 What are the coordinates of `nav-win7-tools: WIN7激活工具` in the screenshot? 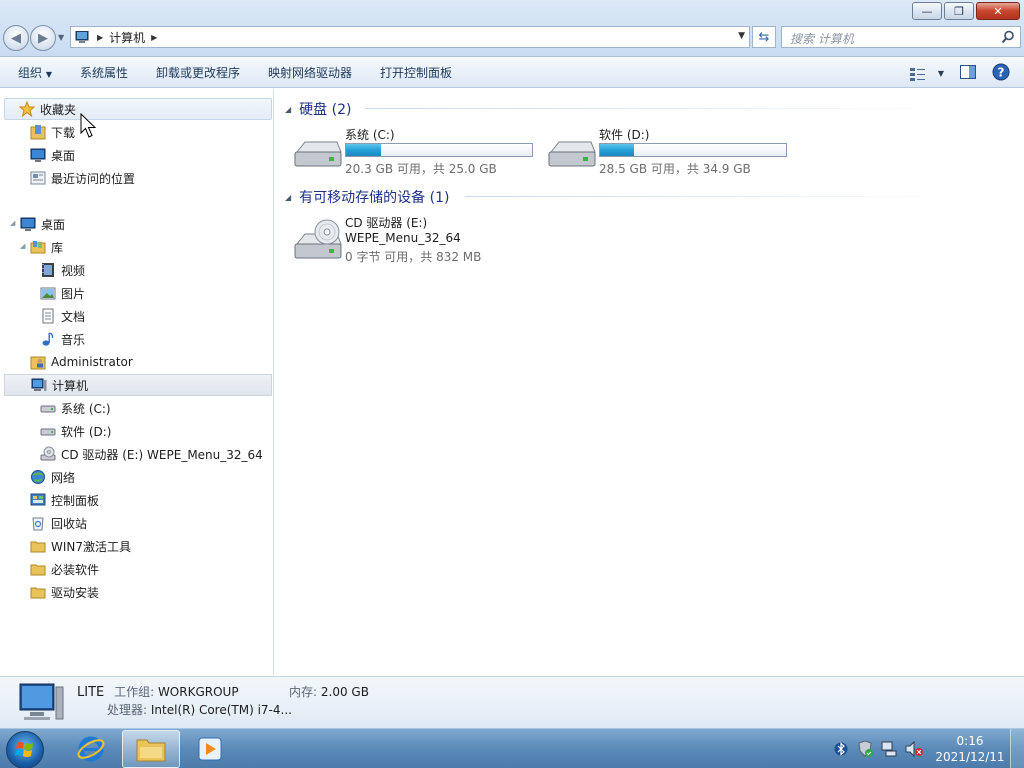 It's located at (80, 546).